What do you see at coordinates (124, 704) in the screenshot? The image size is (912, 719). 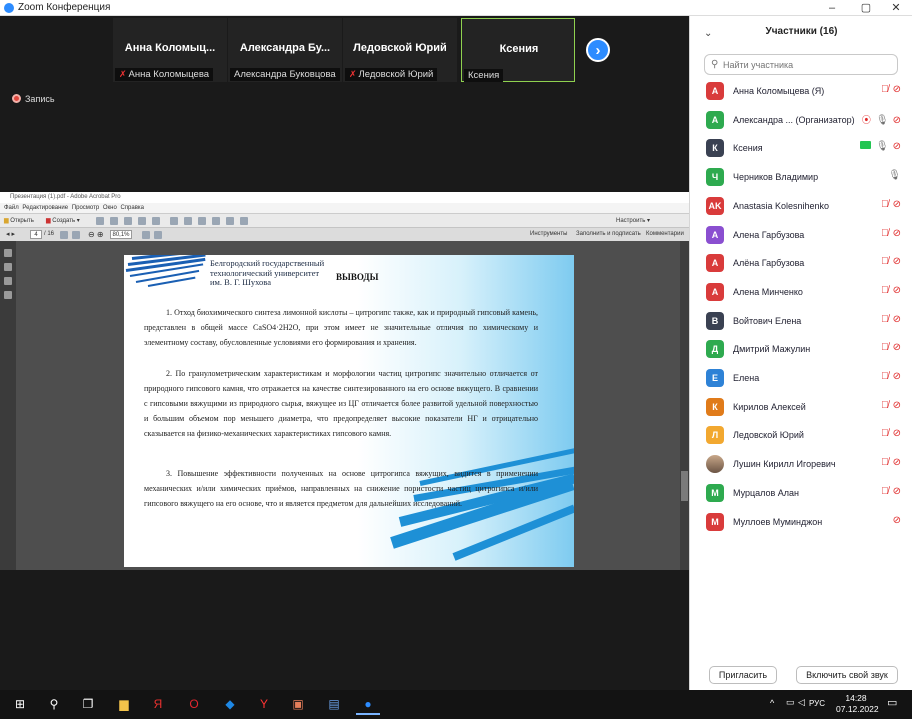 I see `file-explorer-icon: ▆` at bounding box center [124, 704].